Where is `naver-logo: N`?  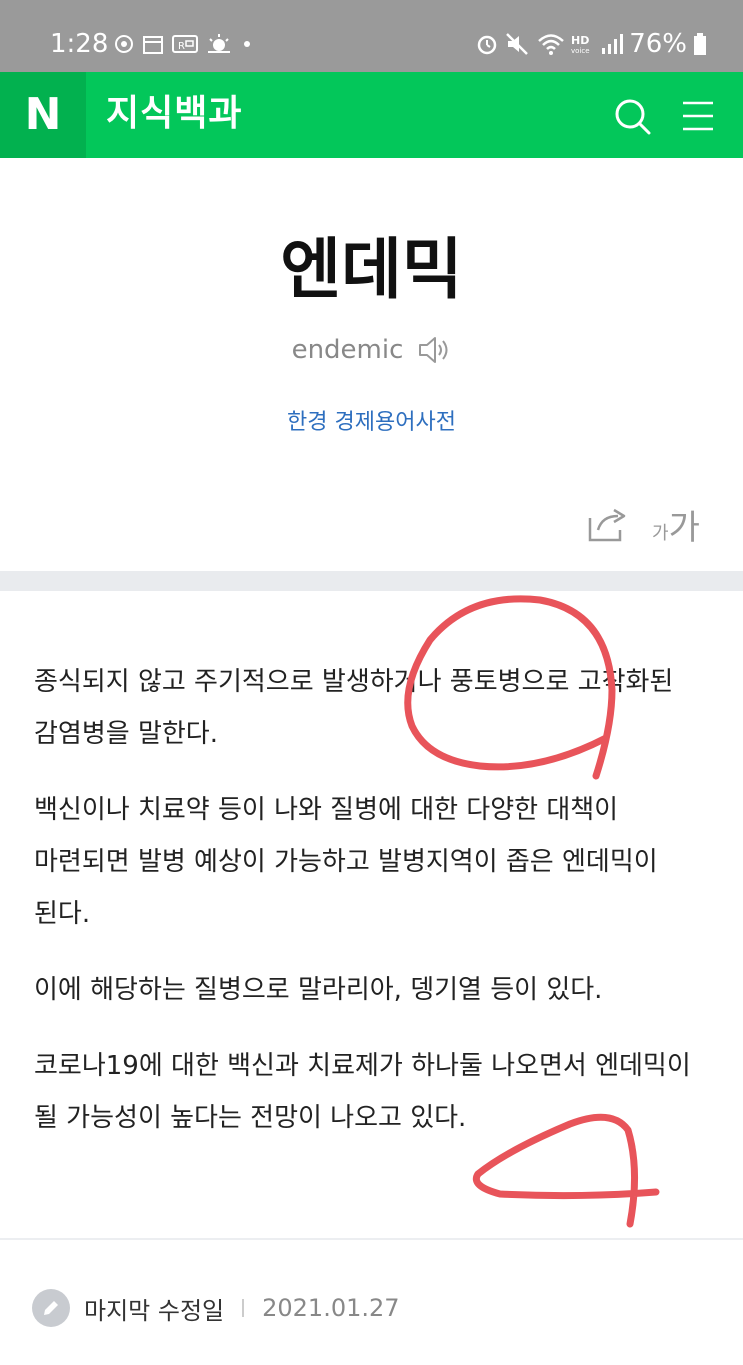 naver-logo: N is located at coordinates (43, 115).